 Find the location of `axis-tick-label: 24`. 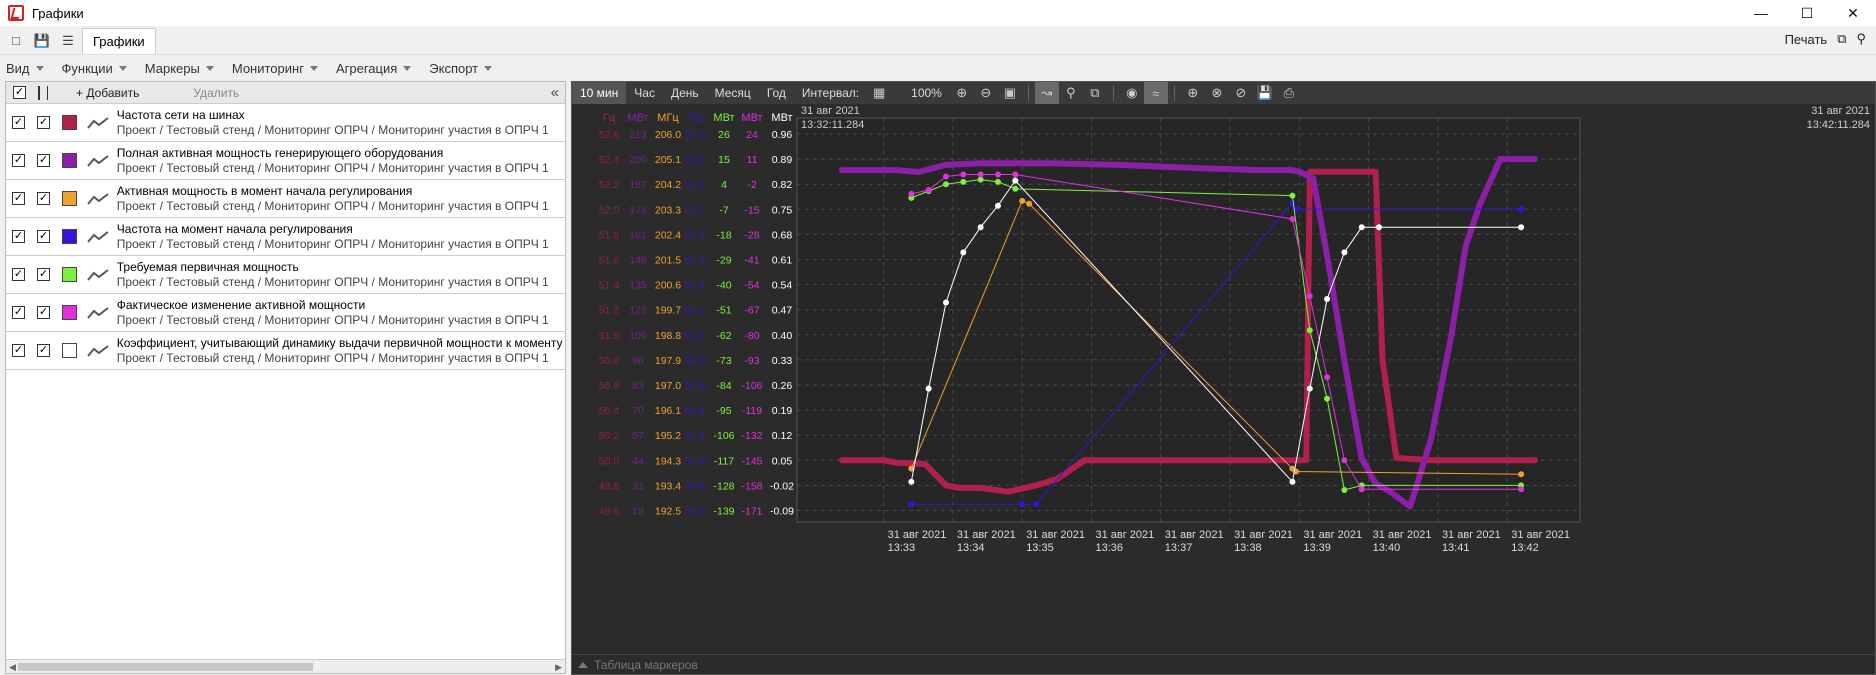

axis-tick-label: 24 is located at coordinates (752, 135).